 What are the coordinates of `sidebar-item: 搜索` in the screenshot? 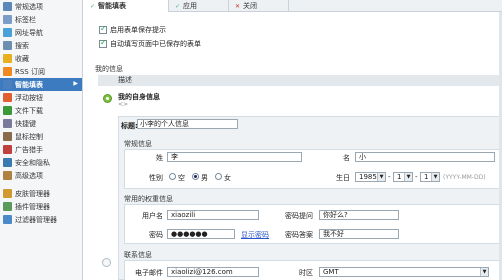 It's located at (41, 45).